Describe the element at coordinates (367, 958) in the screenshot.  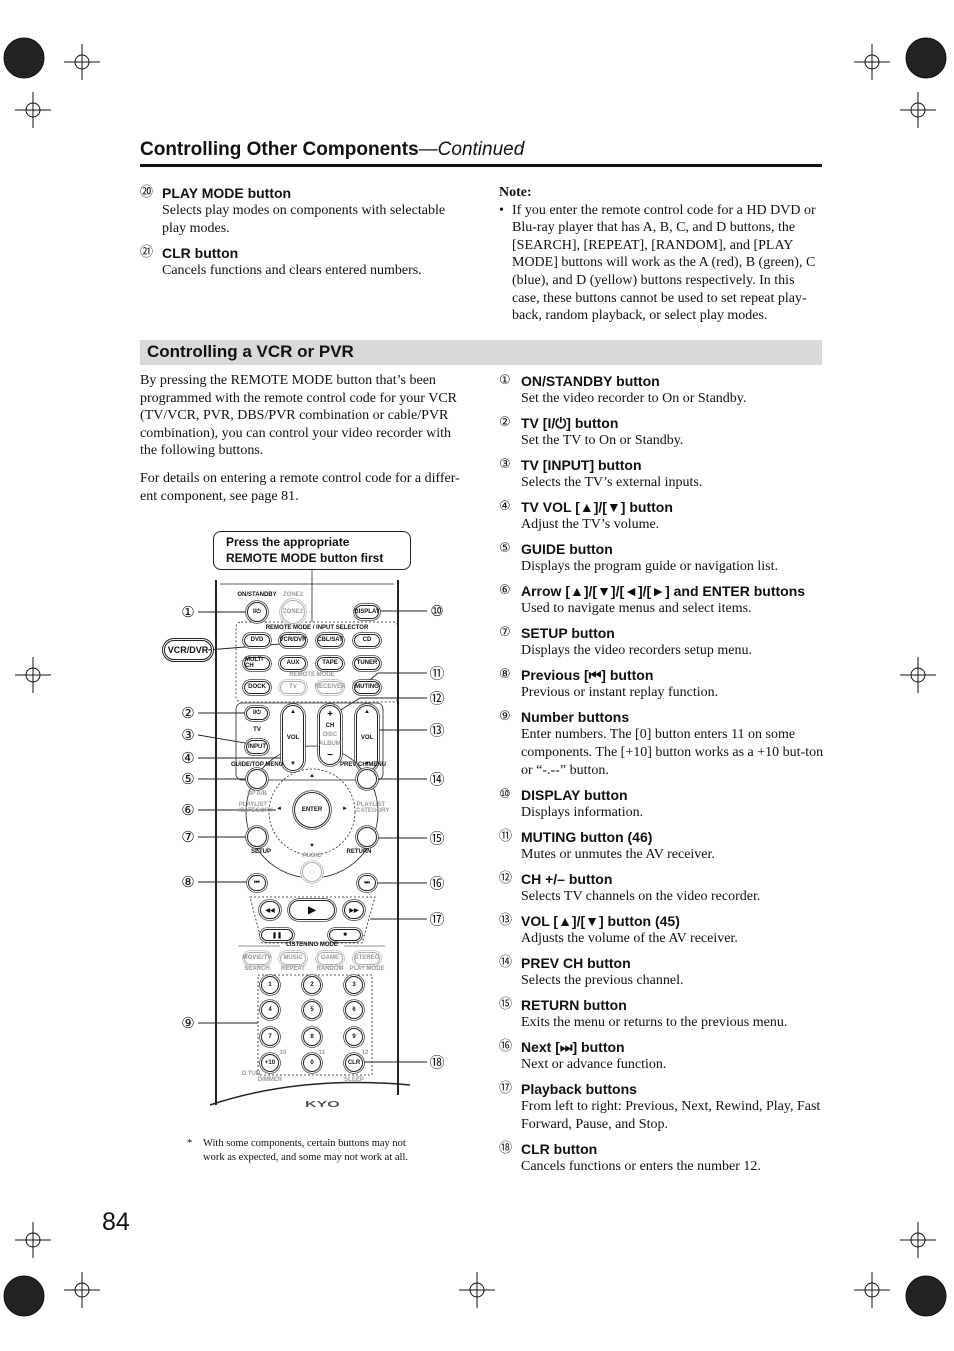
I see `stereo-button: STEREO` at that location.